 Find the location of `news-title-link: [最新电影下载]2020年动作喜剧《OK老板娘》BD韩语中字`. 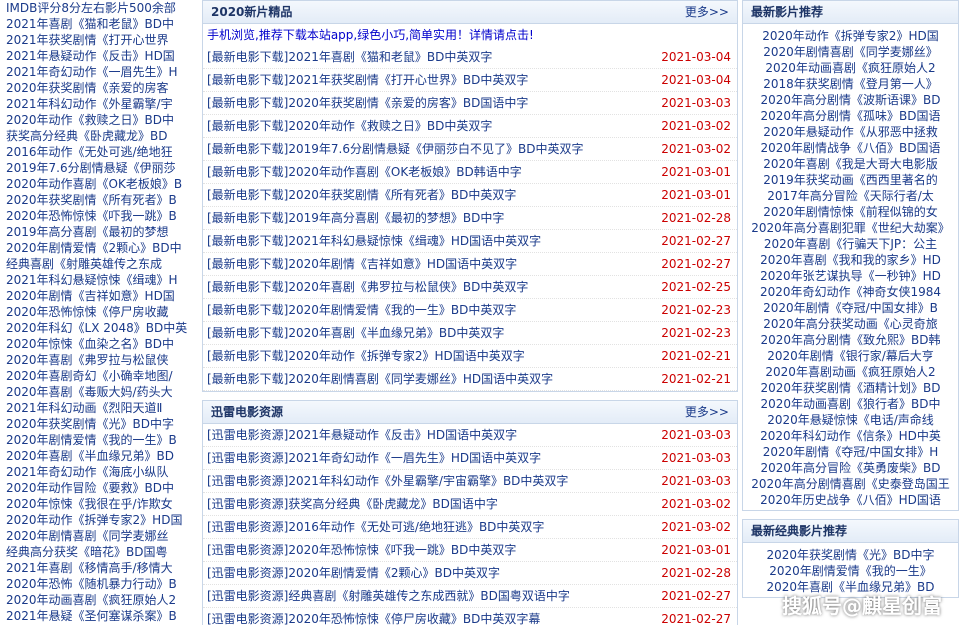

news-title-link: [最新电影下载]2020年动作喜剧《OK老板娘》BD韩语中字 is located at coordinates (364, 172).